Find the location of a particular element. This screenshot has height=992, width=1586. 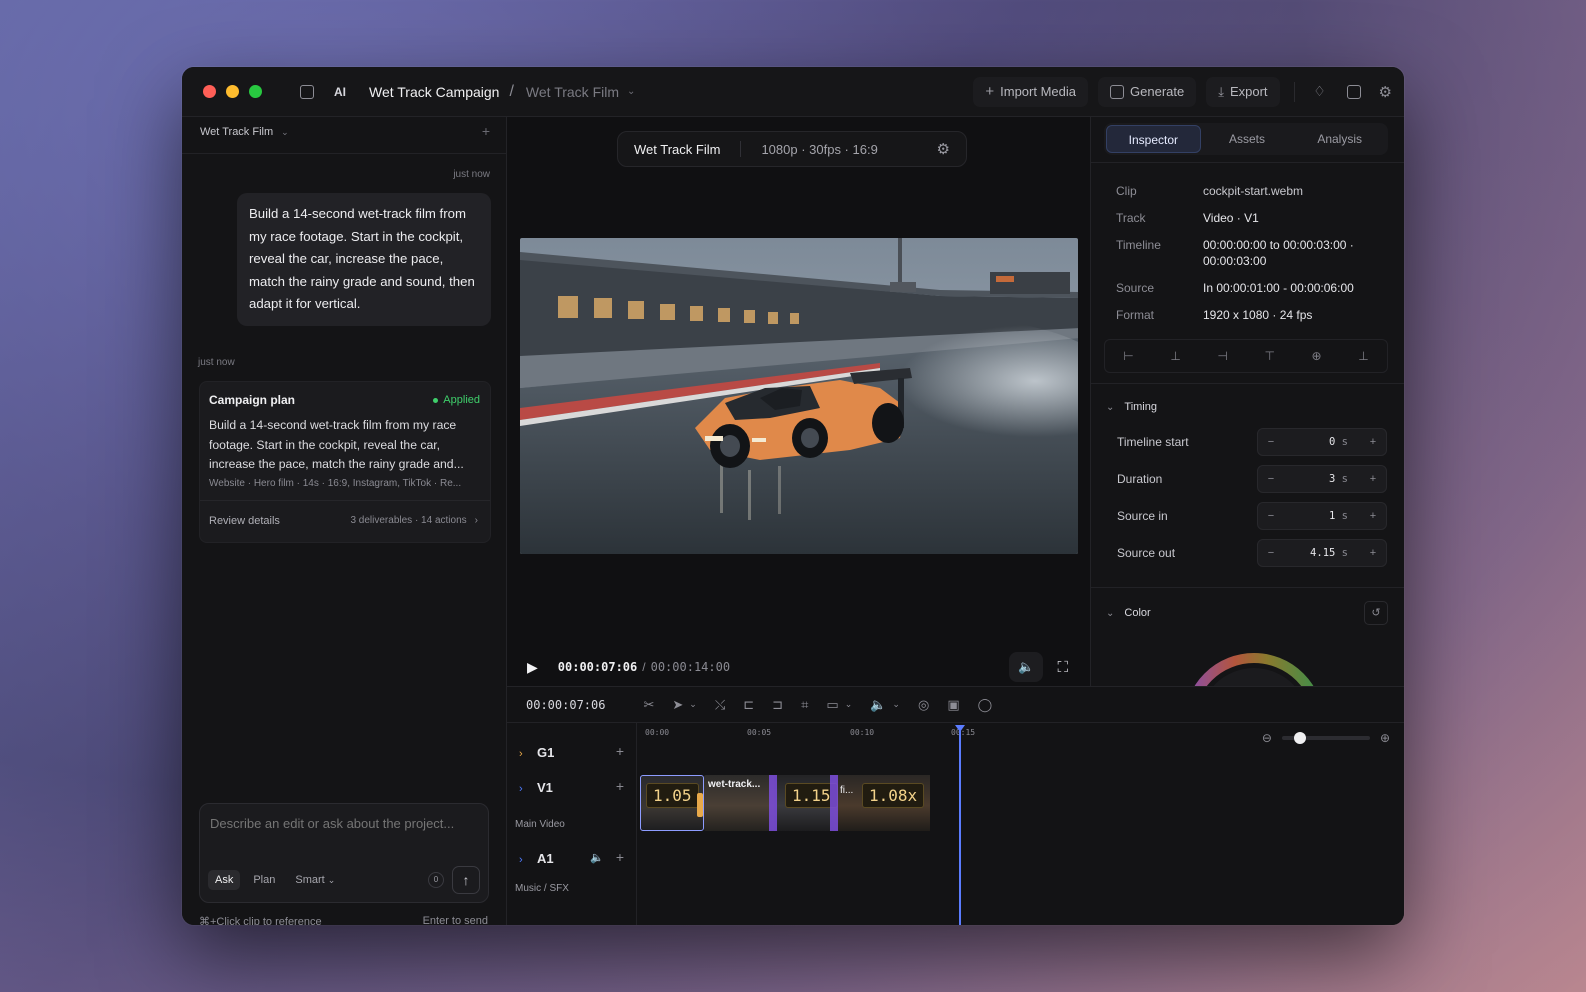

sidebar-toggle-icon is located at coordinates (307, 91).